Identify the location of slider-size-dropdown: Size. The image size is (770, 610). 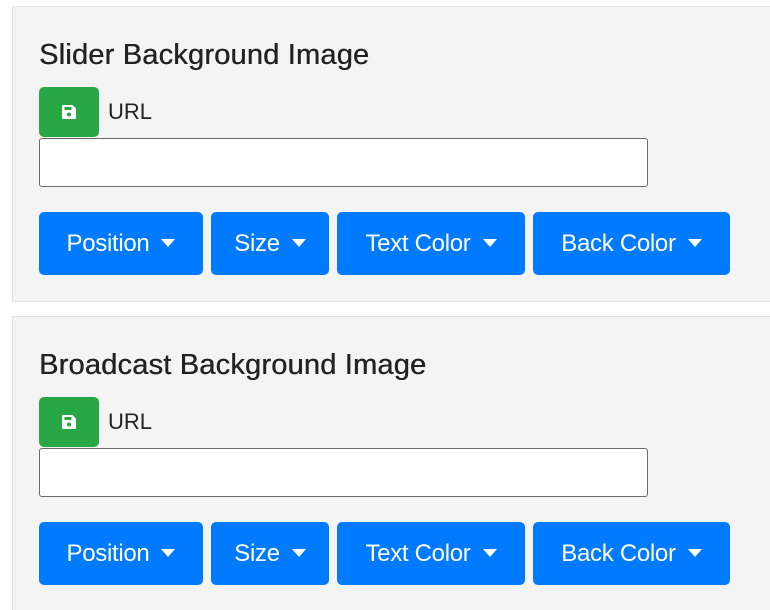
(270, 243).